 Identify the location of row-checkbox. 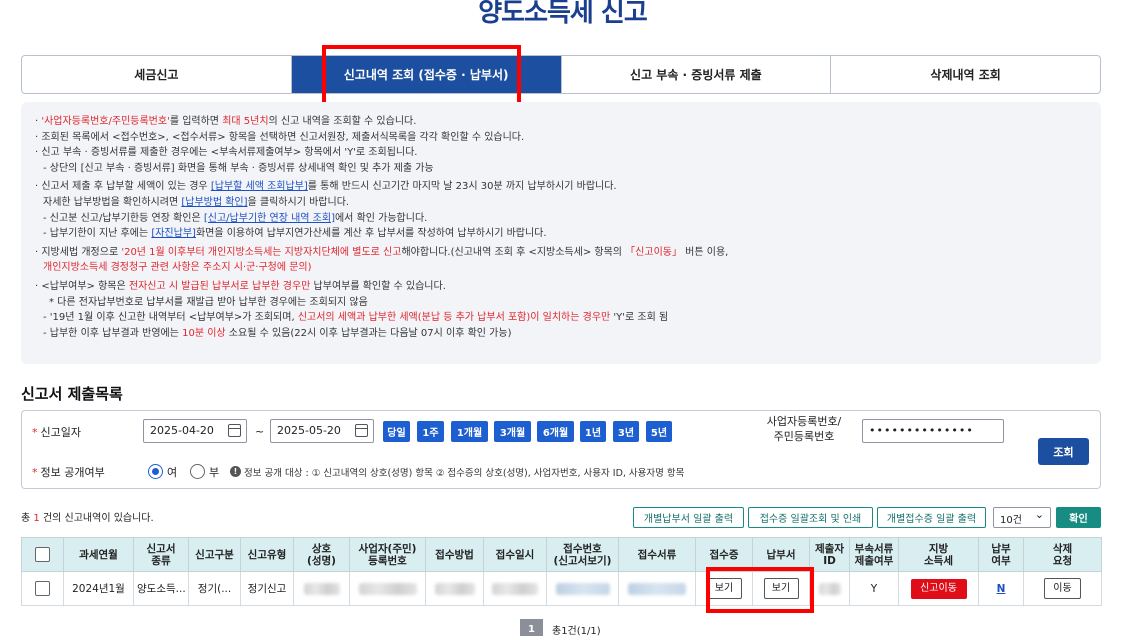
(42, 588).